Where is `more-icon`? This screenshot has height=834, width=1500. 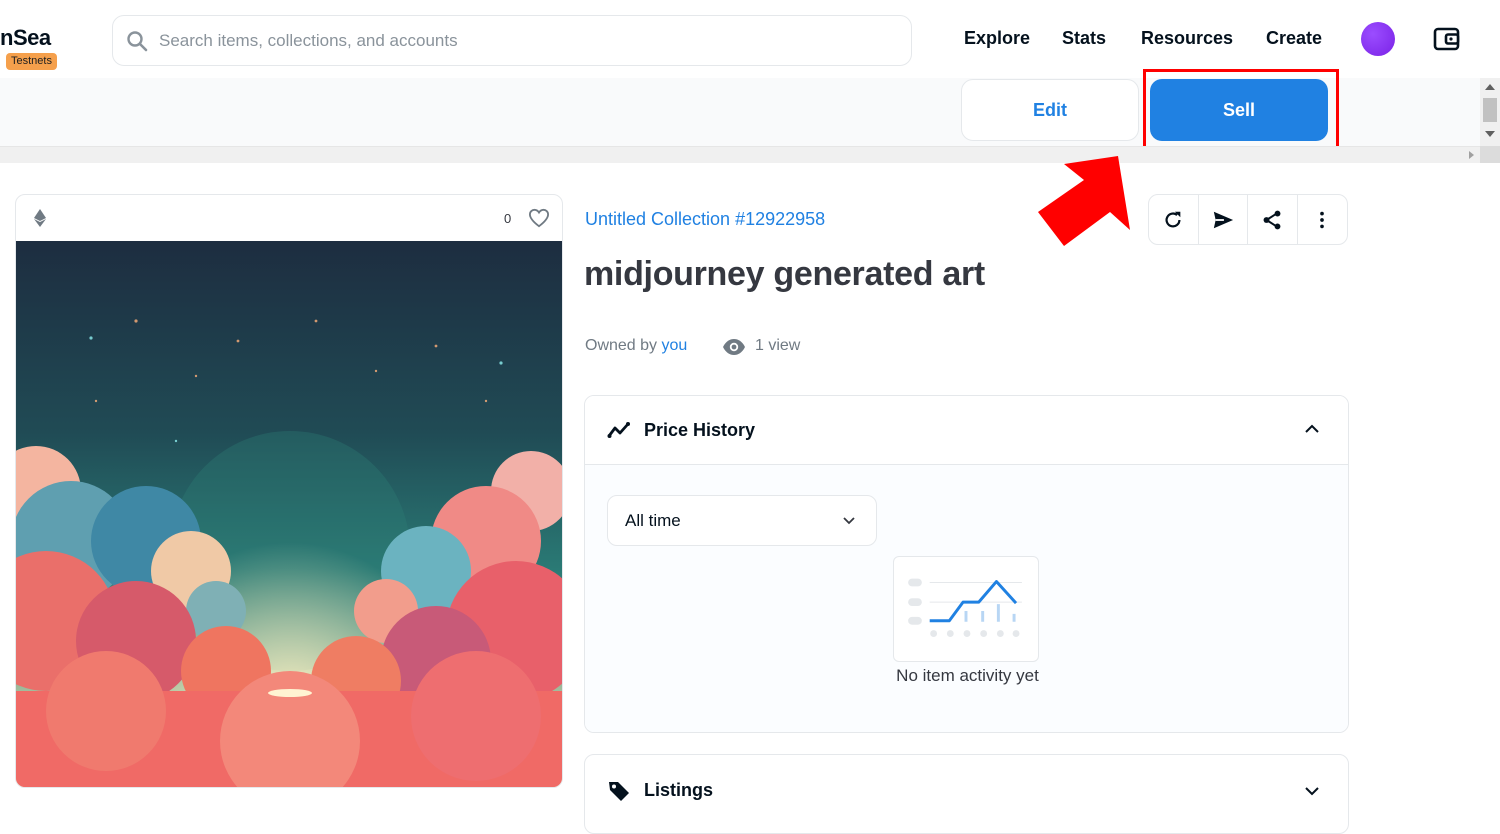
more-icon is located at coordinates (1322, 219).